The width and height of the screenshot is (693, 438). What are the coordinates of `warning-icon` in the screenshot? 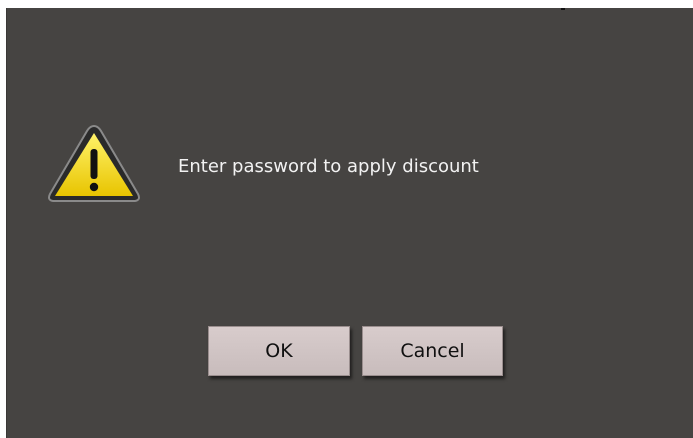 It's located at (94, 163).